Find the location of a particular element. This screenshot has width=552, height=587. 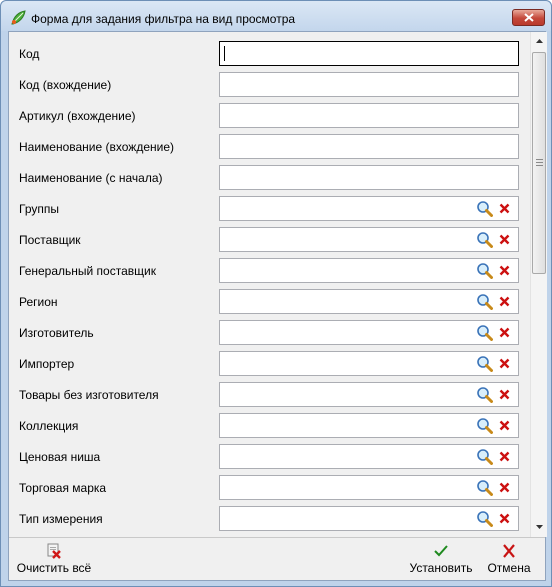

field-label: Товары без изготовителя is located at coordinates (89, 395).